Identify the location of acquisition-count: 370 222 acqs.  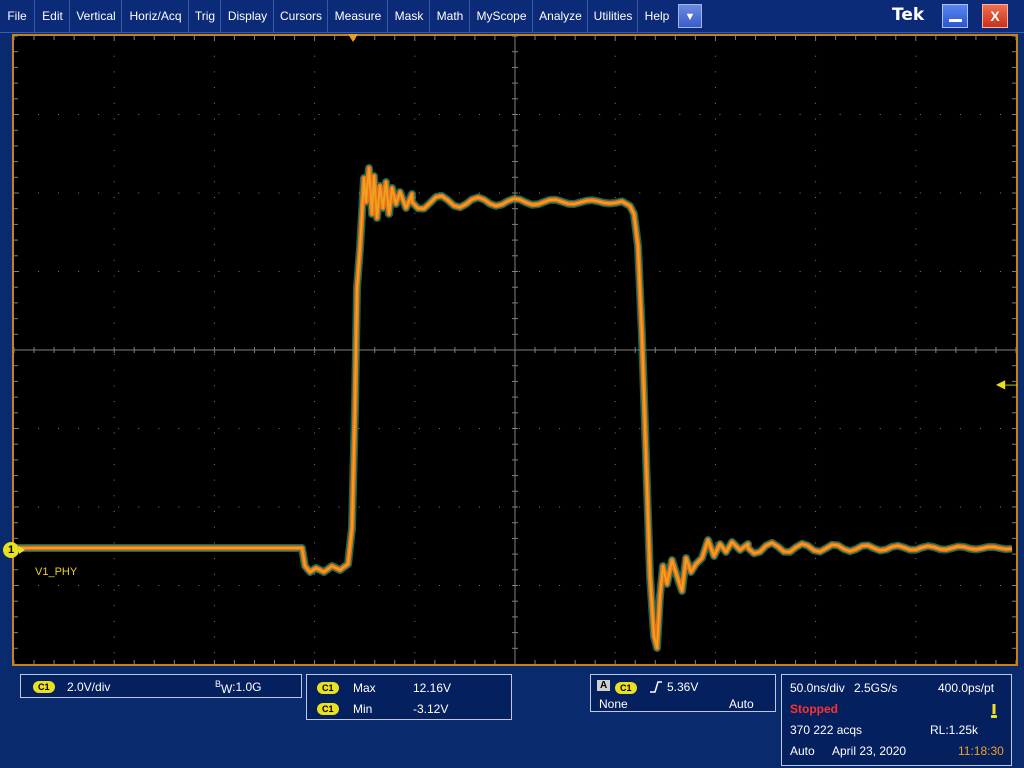
(826, 730).